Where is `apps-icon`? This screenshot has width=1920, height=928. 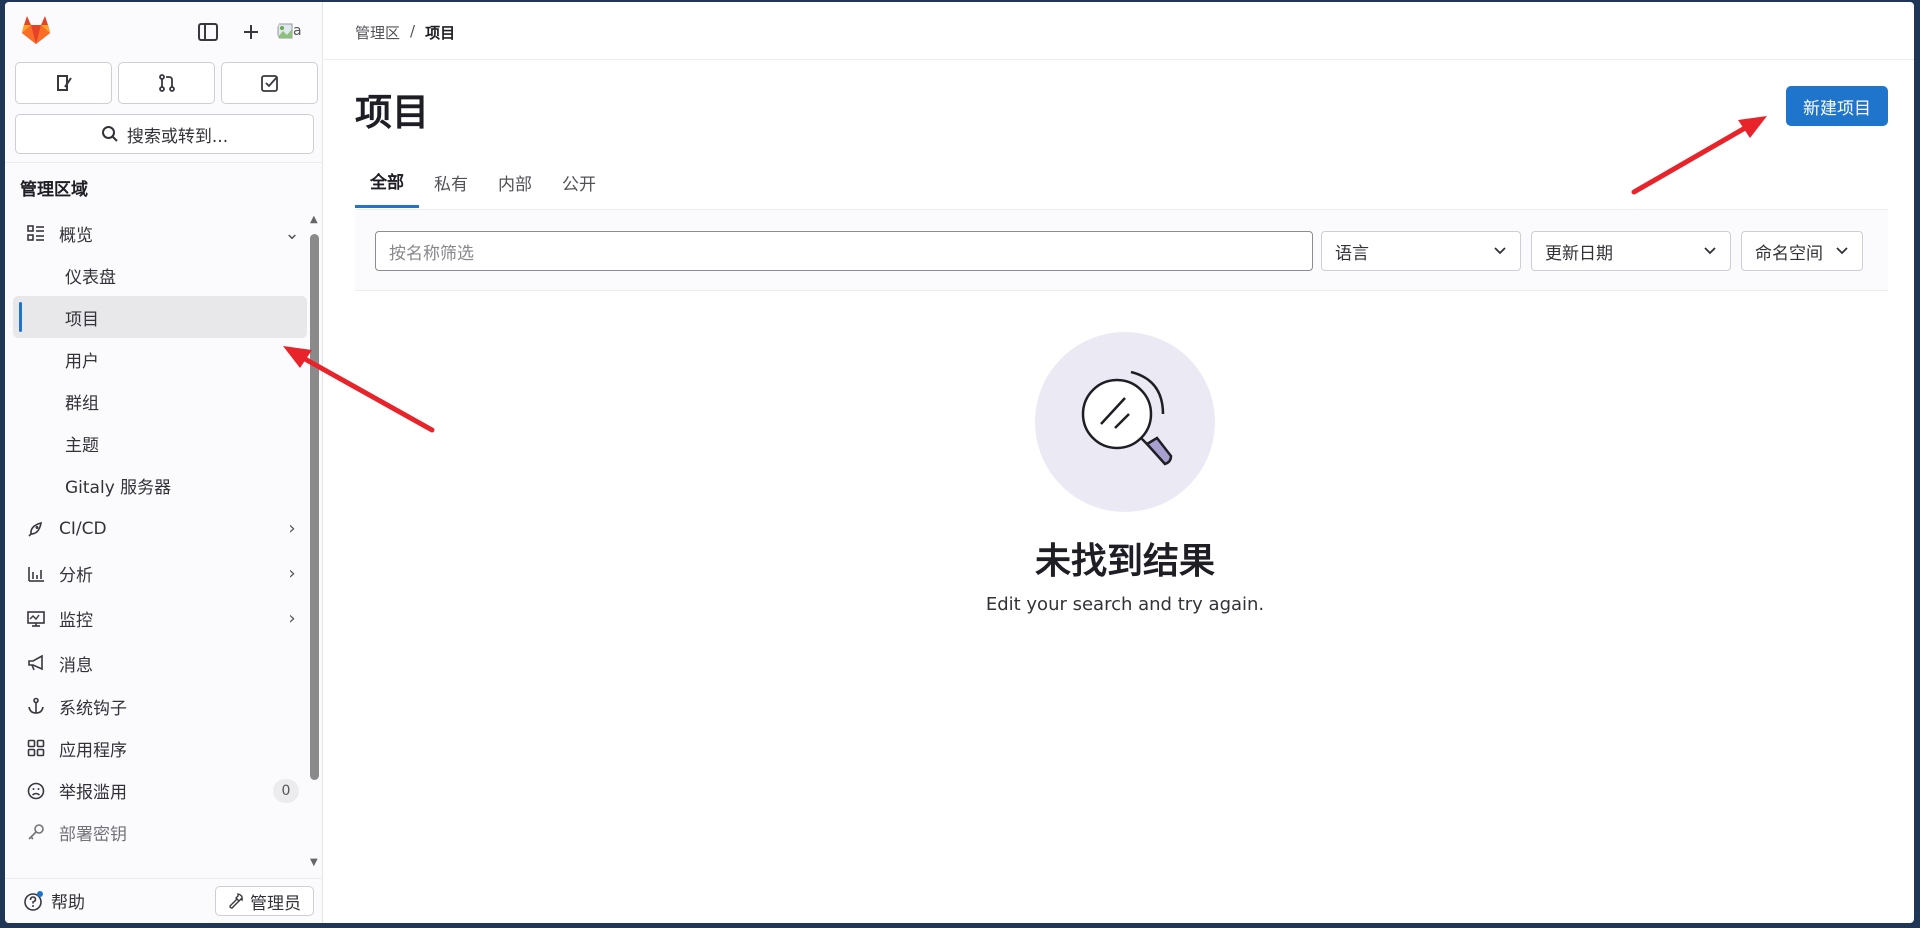 apps-icon is located at coordinates (33, 748).